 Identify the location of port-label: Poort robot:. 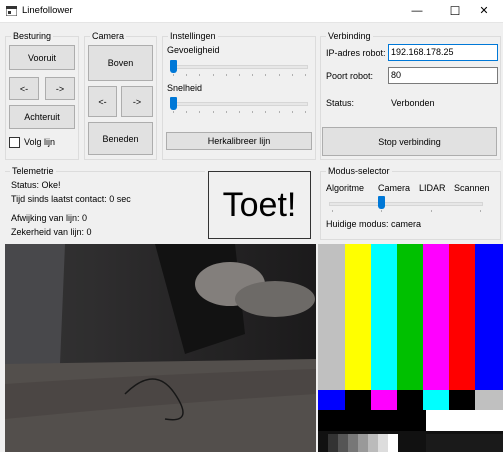
(350, 76).